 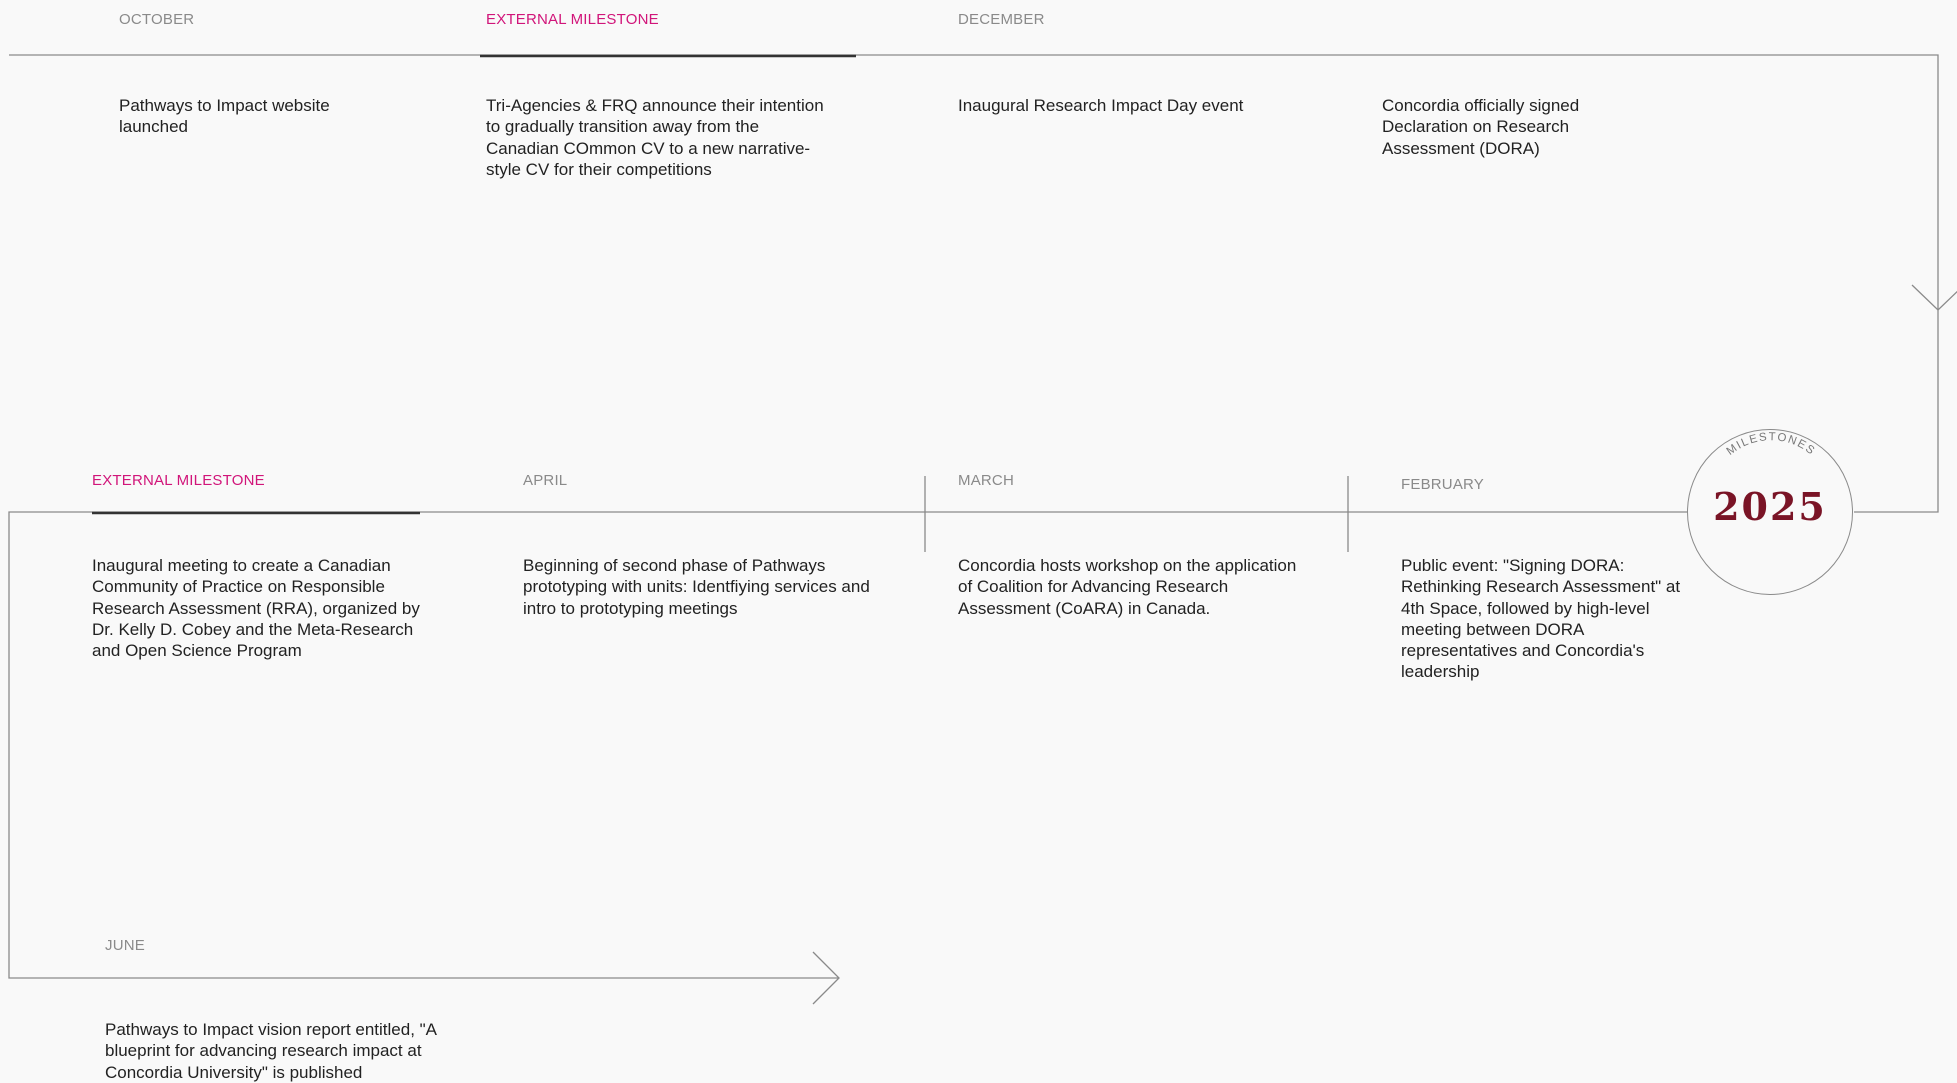 What do you see at coordinates (986, 480) in the screenshot?
I see `month-label-march: MARCH` at bounding box center [986, 480].